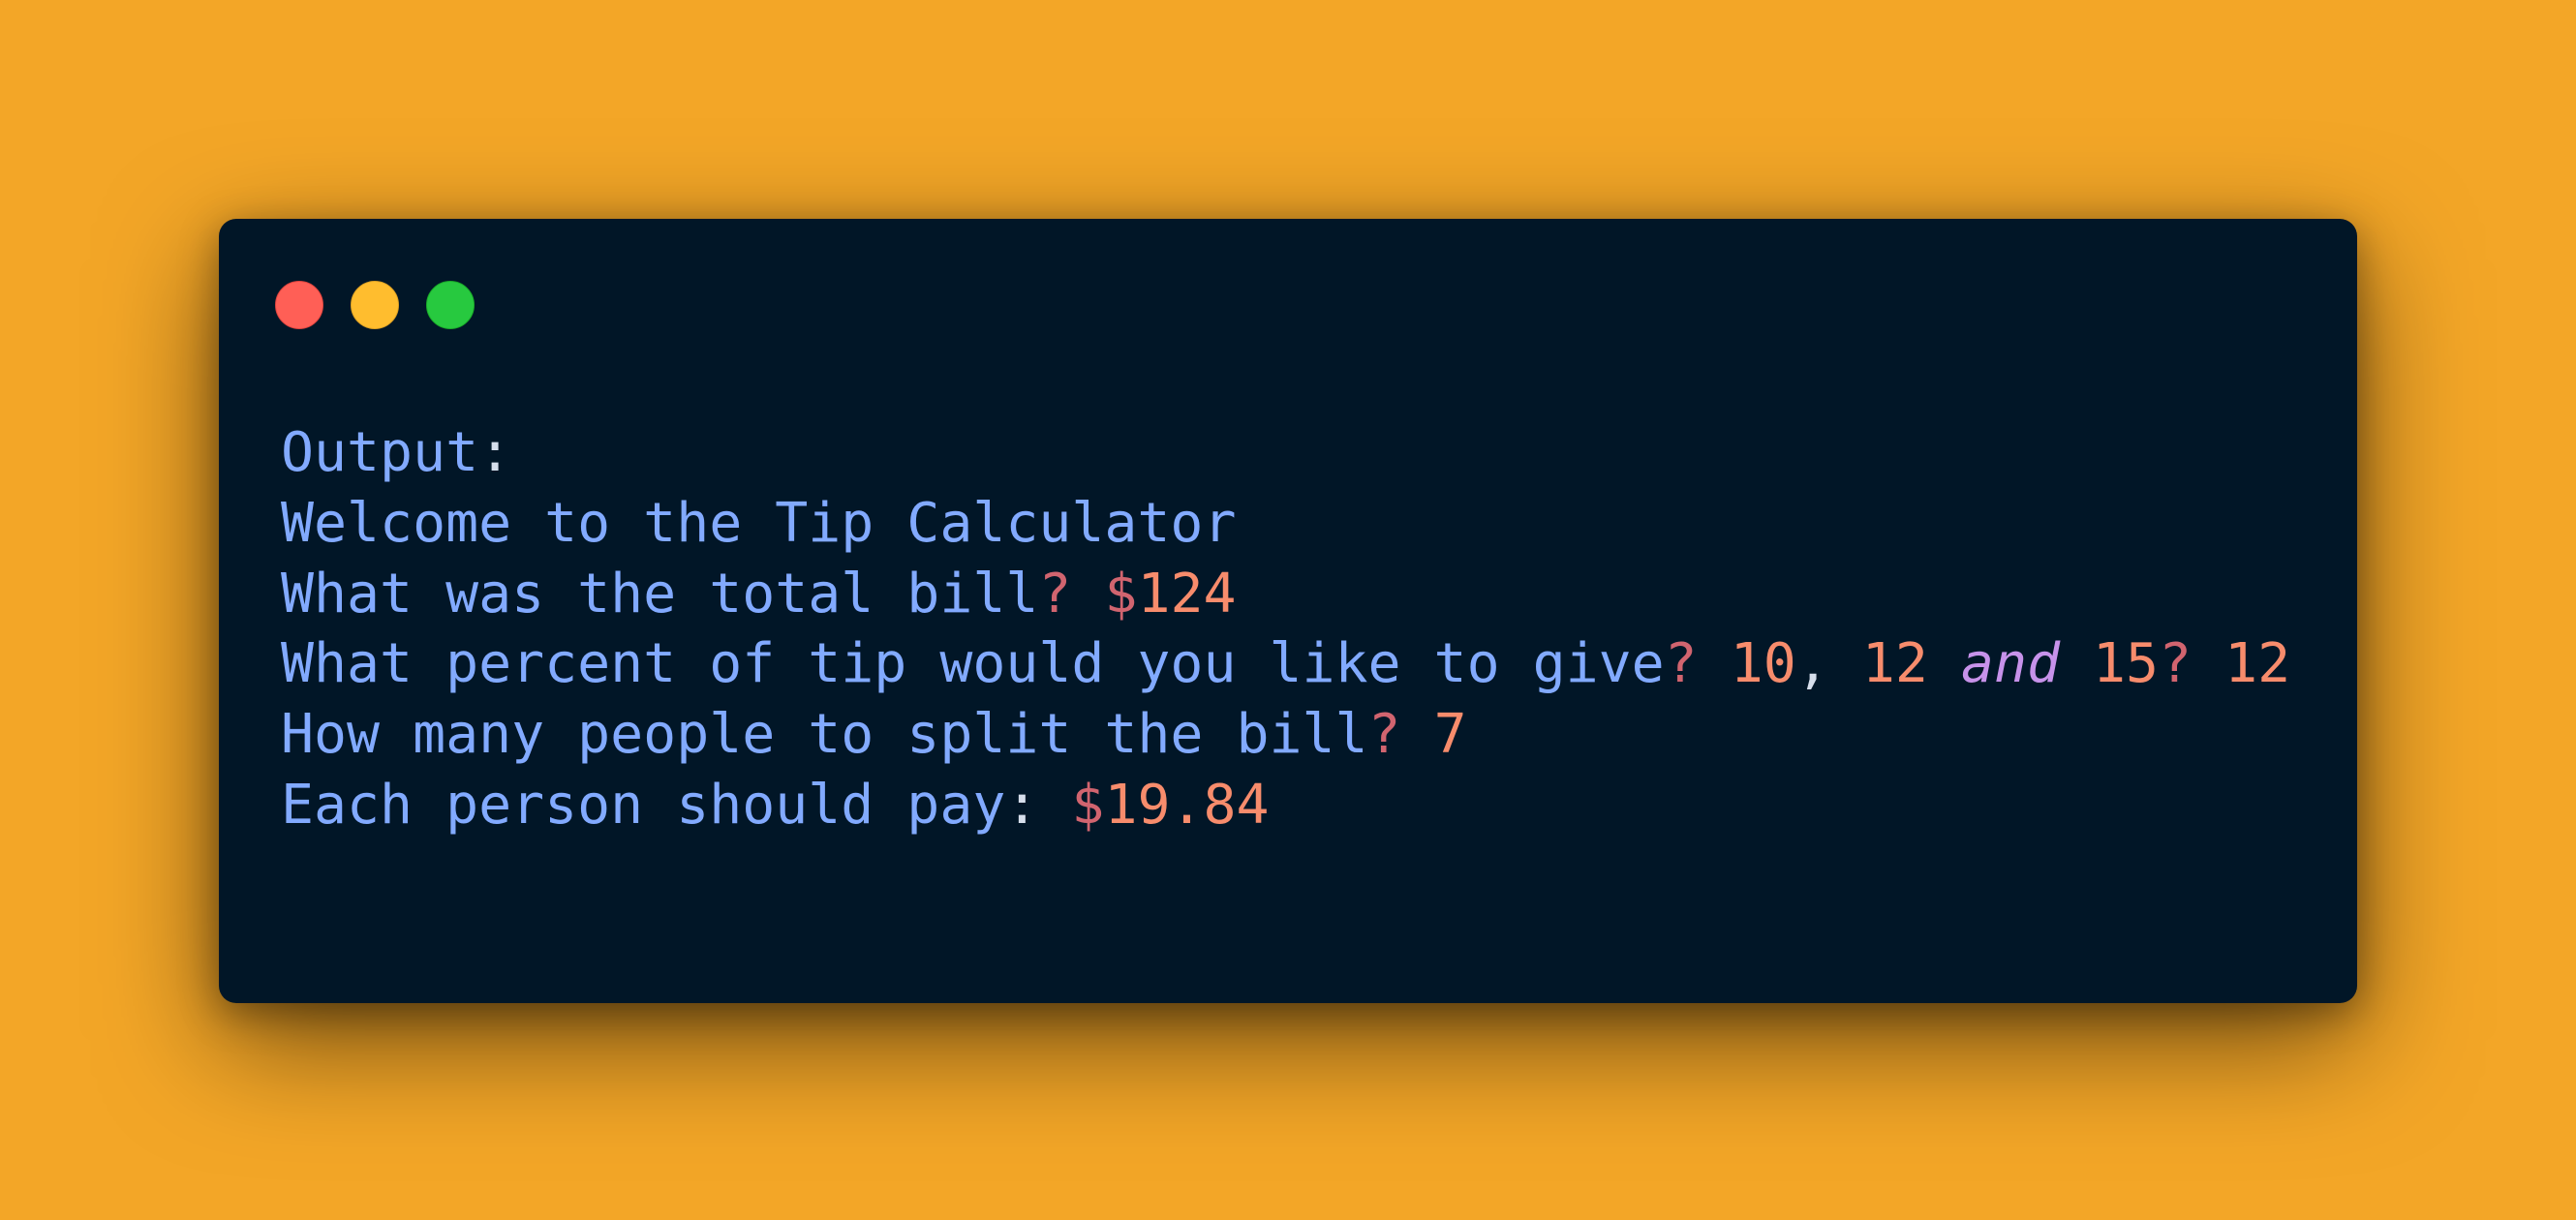  Describe the element at coordinates (1894, 664) in the screenshot. I see `tip-option-12: 12` at that location.